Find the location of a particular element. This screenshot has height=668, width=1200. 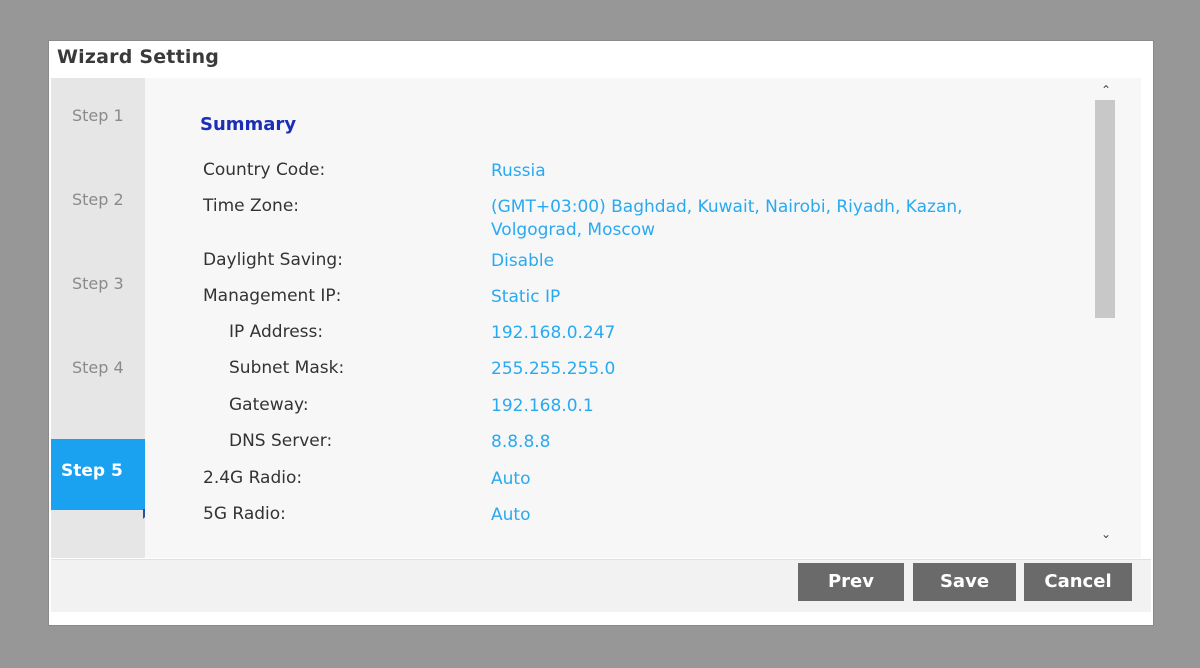

subnet-mask-label: Subnet Mask: is located at coordinates (287, 368).